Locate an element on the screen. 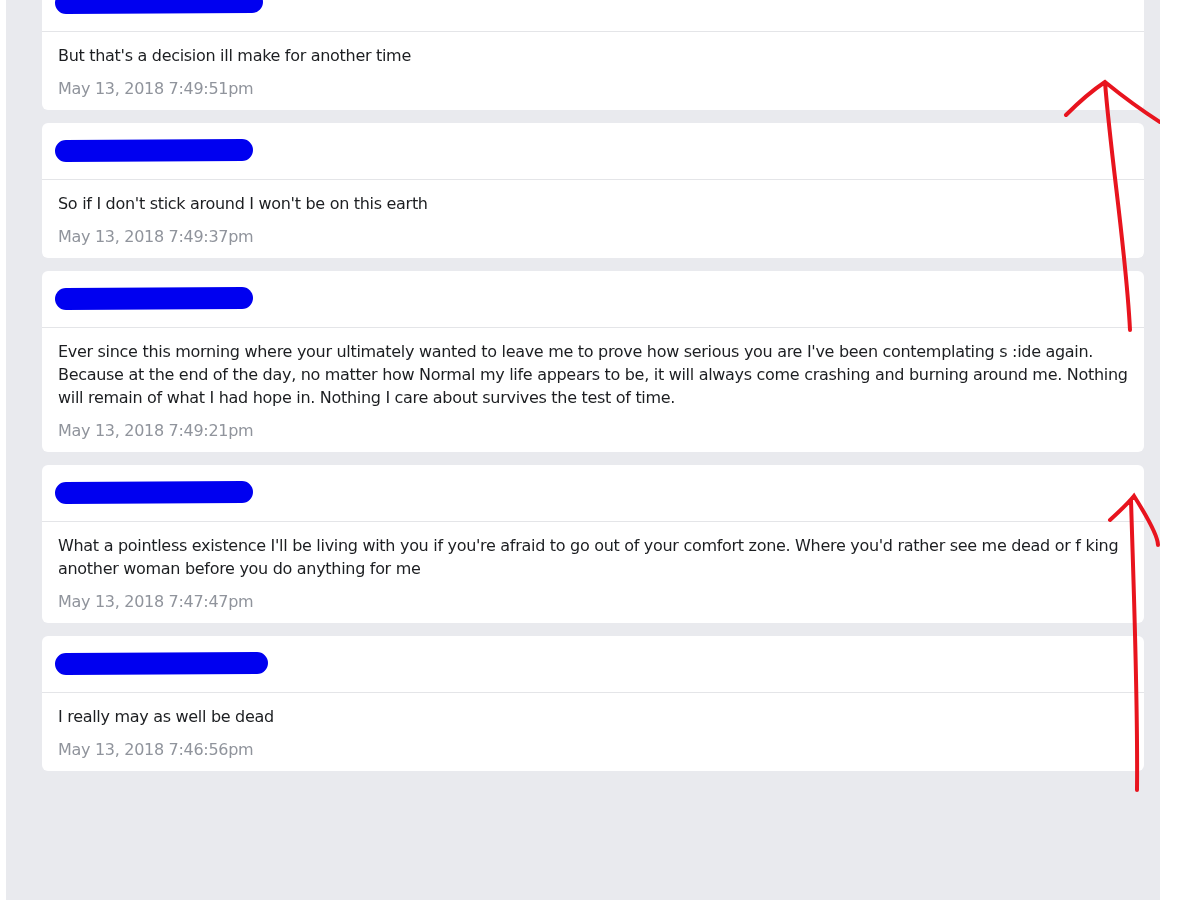  timestamp: May 13, 2018 7:47:47pm is located at coordinates (156, 602).